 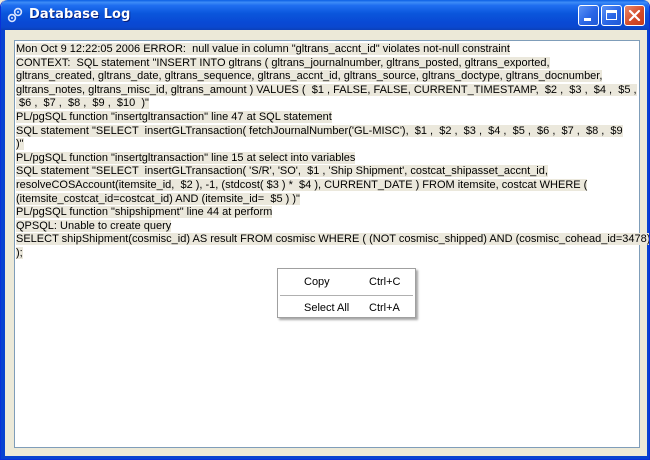 What do you see at coordinates (385, 282) in the screenshot?
I see `menu-item-shortcut: Ctrl+C` at bounding box center [385, 282].